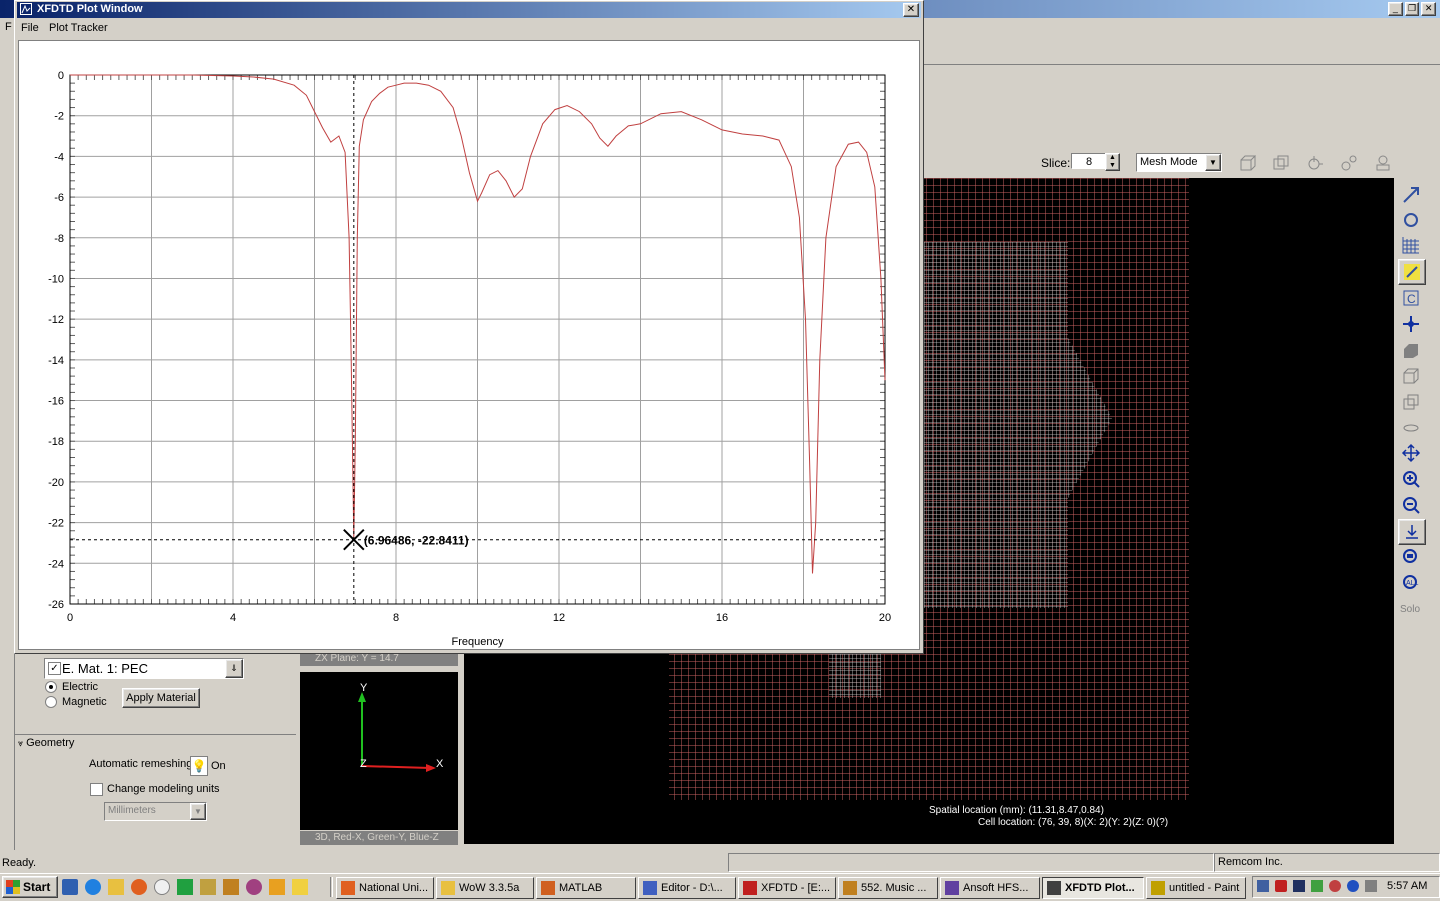 This screenshot has height=901, width=1440. Describe the element at coordinates (139, 887) in the screenshot. I see `firefox-icon` at that location.